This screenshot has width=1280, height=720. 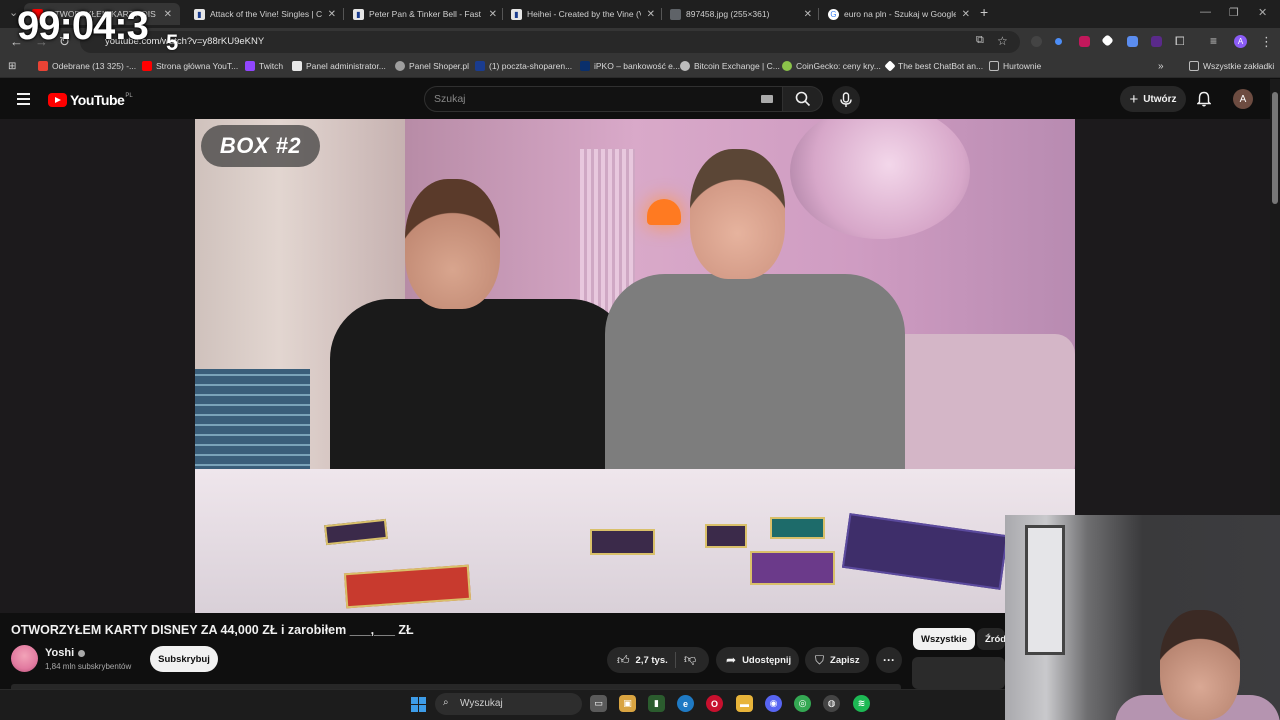 What do you see at coordinates (837, 660) in the screenshot?
I see `save-button: ⛉ Zapisz` at bounding box center [837, 660].